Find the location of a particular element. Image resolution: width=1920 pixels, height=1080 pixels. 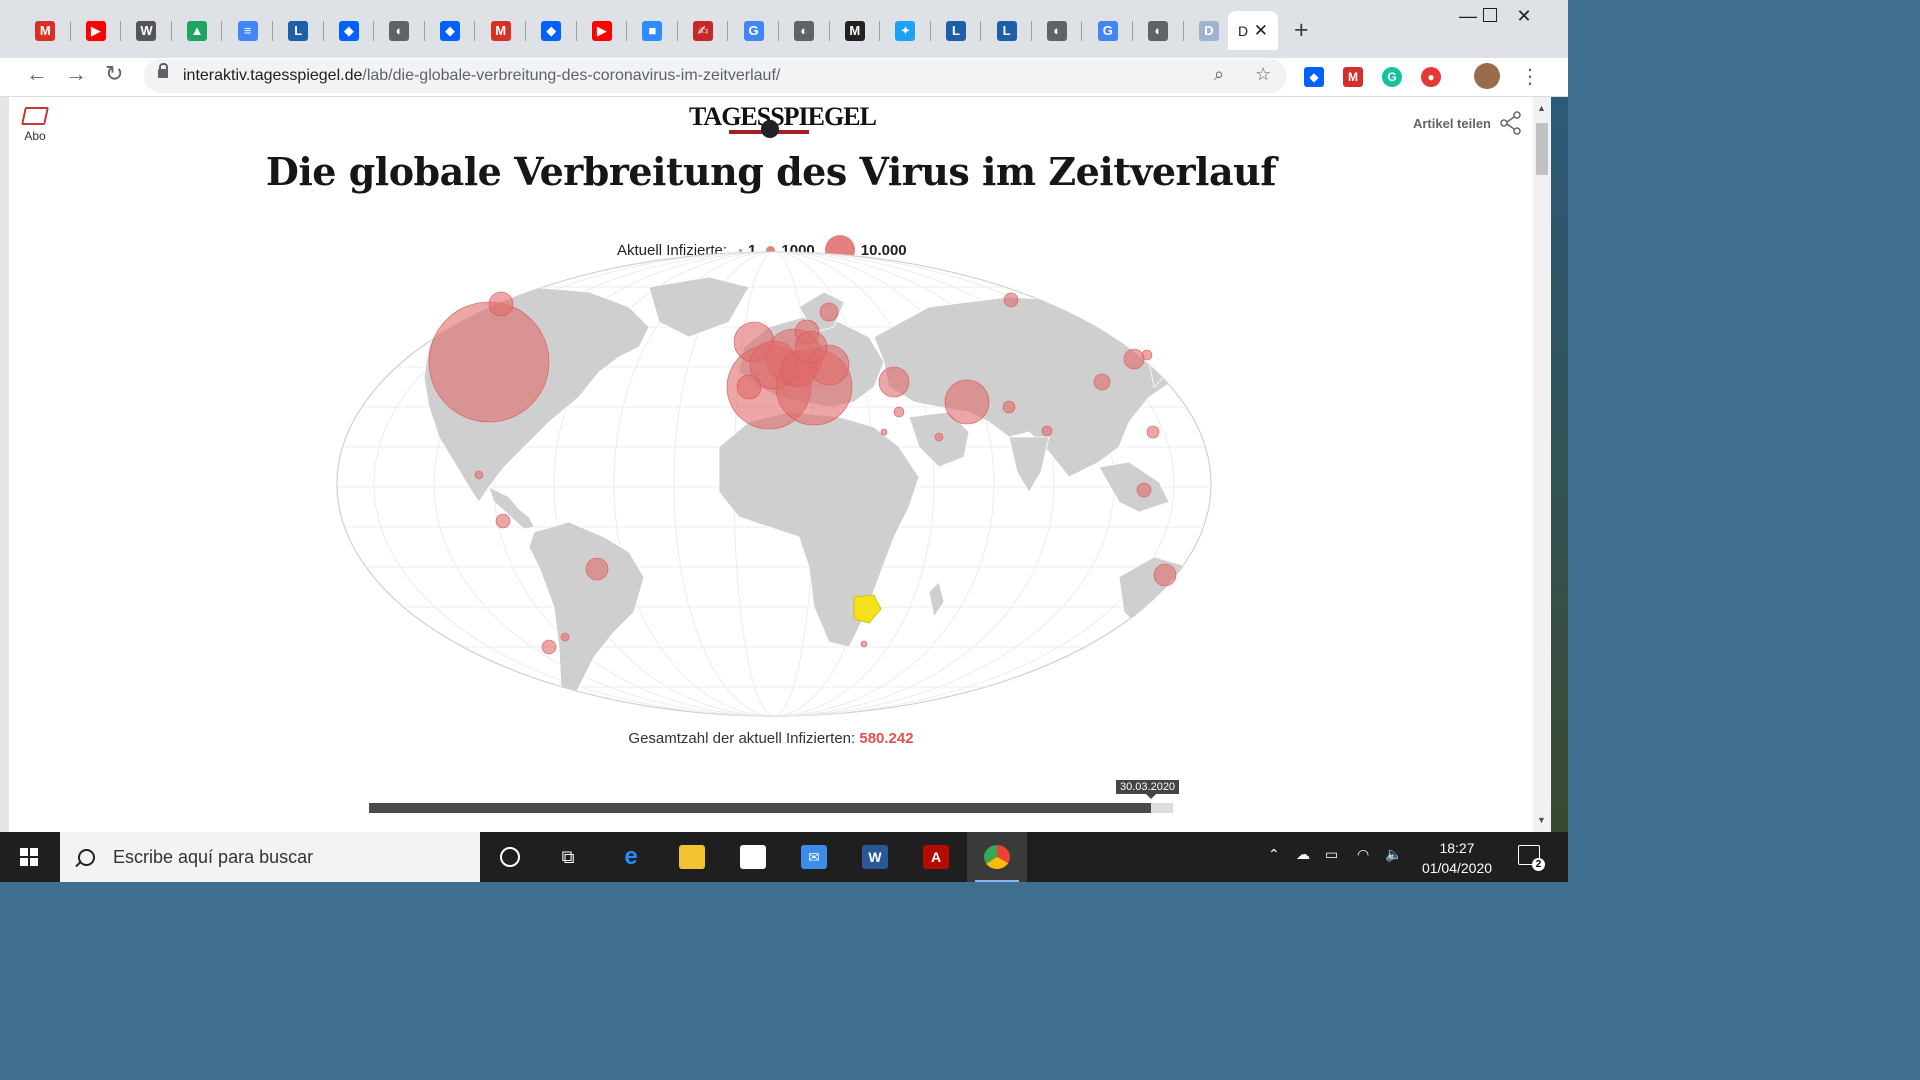

desktop-edge is located at coordinates (1559, 464).